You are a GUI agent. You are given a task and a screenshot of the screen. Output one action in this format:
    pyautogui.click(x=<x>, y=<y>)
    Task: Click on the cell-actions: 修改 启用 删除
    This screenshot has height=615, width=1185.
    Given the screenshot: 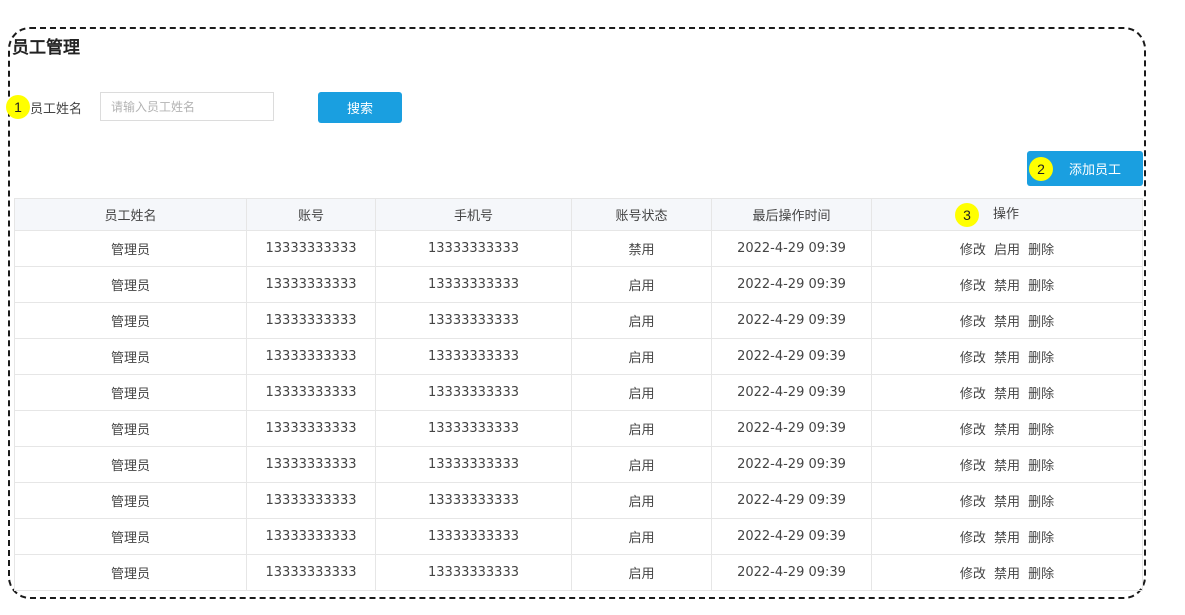 What is the action you would take?
    pyautogui.click(x=1007, y=248)
    